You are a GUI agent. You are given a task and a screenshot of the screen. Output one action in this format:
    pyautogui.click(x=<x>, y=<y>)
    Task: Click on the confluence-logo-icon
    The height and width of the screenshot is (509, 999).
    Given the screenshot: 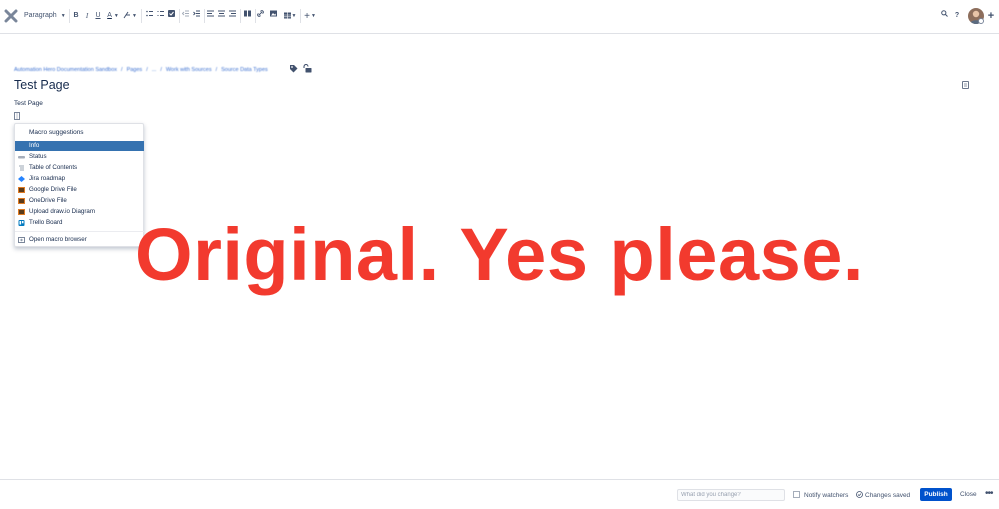 What is the action you would take?
    pyautogui.click(x=11, y=16)
    